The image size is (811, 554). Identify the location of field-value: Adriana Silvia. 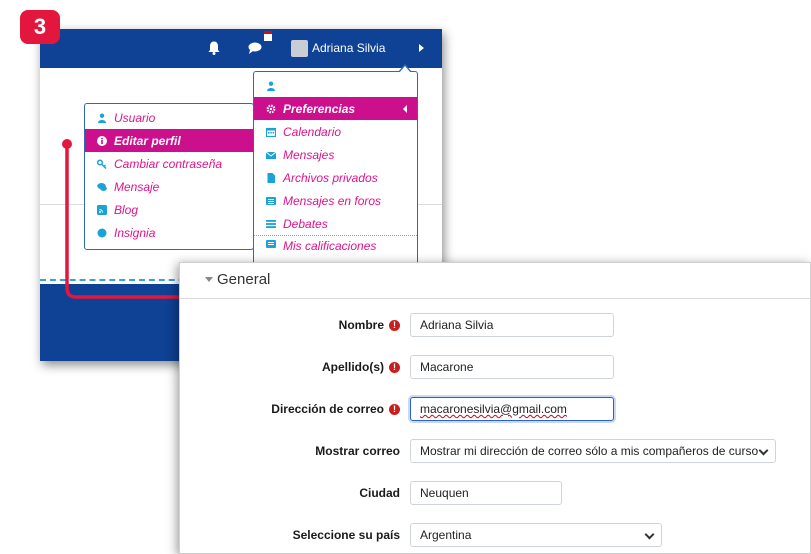
(457, 325).